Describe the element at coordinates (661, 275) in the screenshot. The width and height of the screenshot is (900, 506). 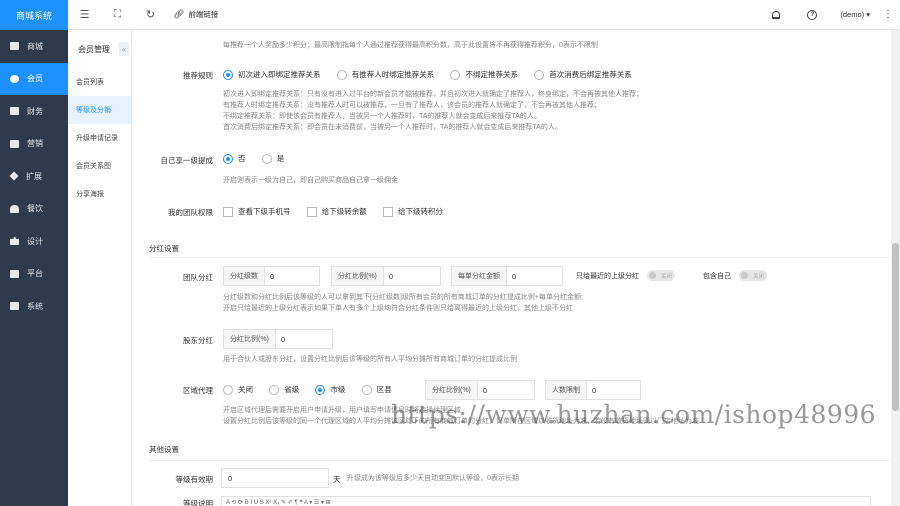
I see `nearest-dividend-toggle: 关闭` at that location.